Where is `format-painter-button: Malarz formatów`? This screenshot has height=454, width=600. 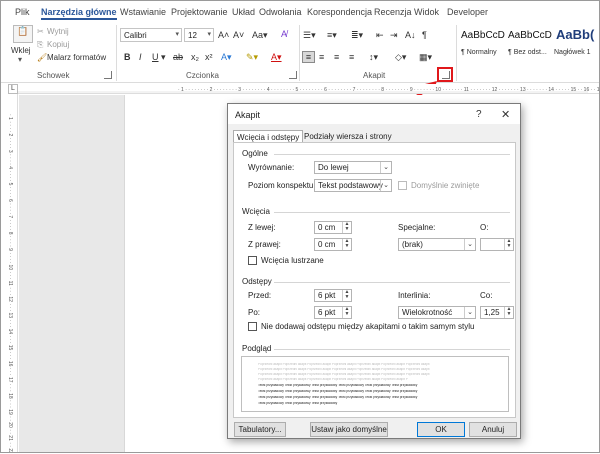 format-painter-button: Malarz formatów is located at coordinates (76, 57).